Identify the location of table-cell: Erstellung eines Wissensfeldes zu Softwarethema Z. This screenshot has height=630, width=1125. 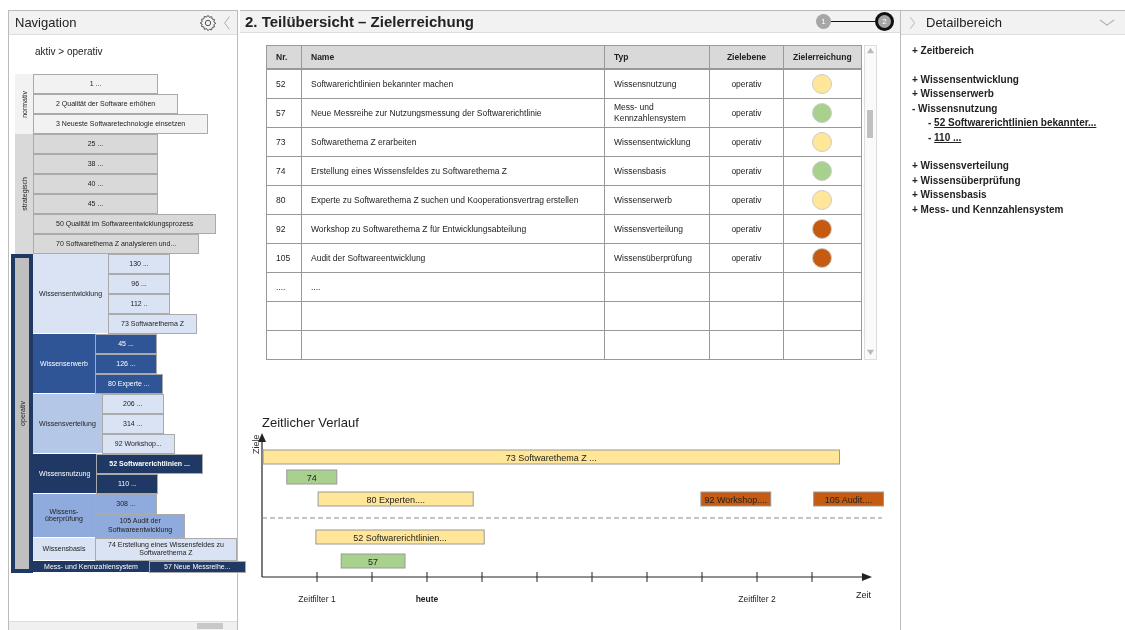
(453, 171).